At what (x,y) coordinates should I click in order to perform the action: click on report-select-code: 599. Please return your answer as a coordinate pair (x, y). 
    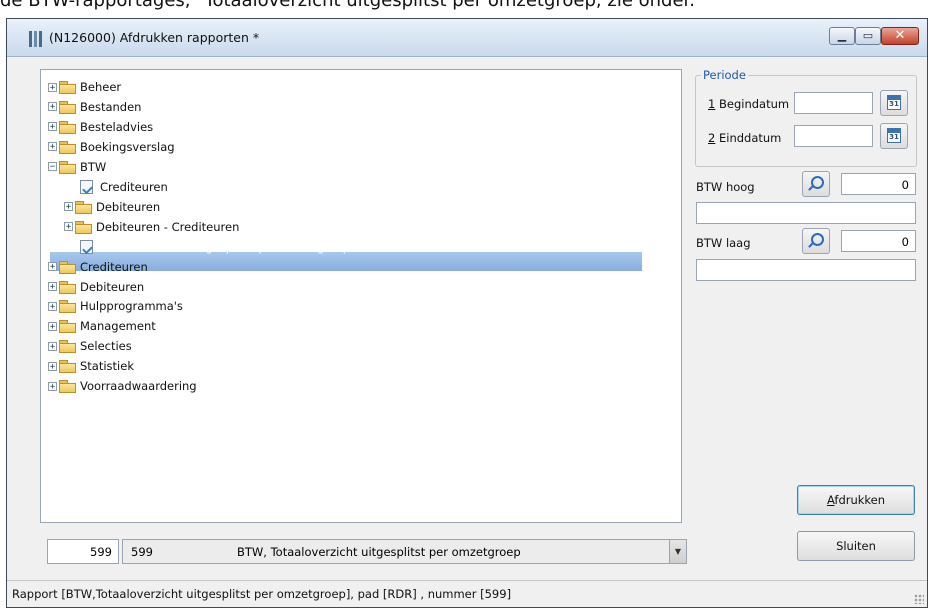
    Looking at the image, I should click on (142, 552).